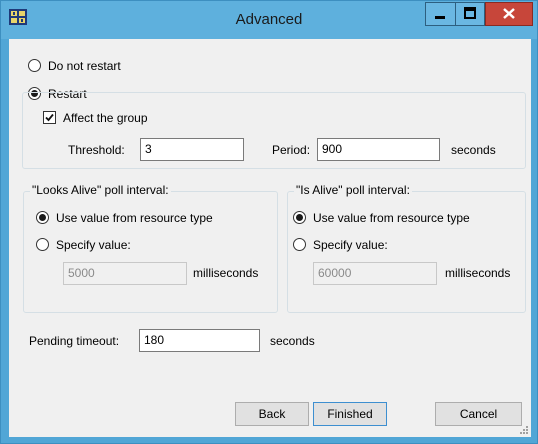 The image size is (538, 444). What do you see at coordinates (42, 244) in the screenshot?
I see `looks-alive-specify-radio` at bounding box center [42, 244].